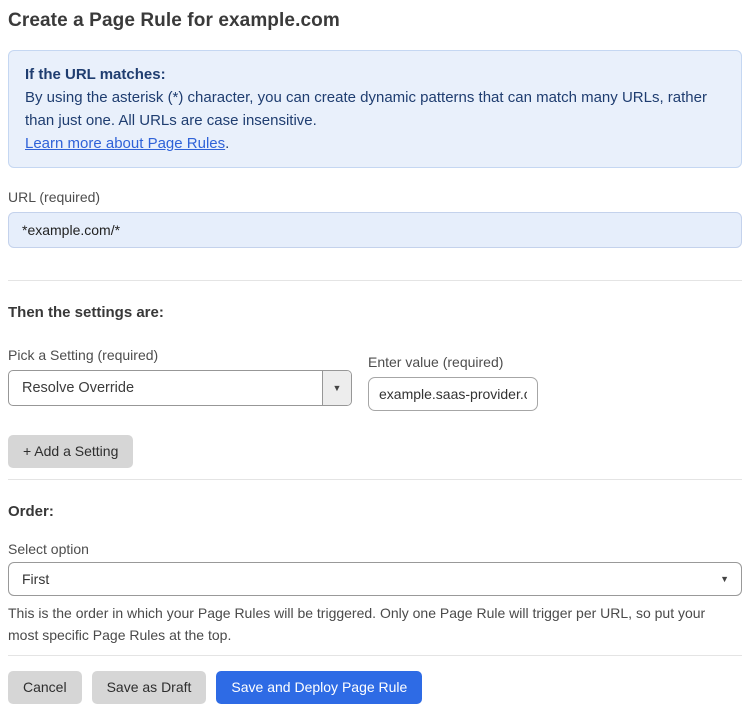 The height and width of the screenshot is (704, 750). What do you see at coordinates (54, 197) in the screenshot?
I see `url-field-label: URL (required)` at bounding box center [54, 197].